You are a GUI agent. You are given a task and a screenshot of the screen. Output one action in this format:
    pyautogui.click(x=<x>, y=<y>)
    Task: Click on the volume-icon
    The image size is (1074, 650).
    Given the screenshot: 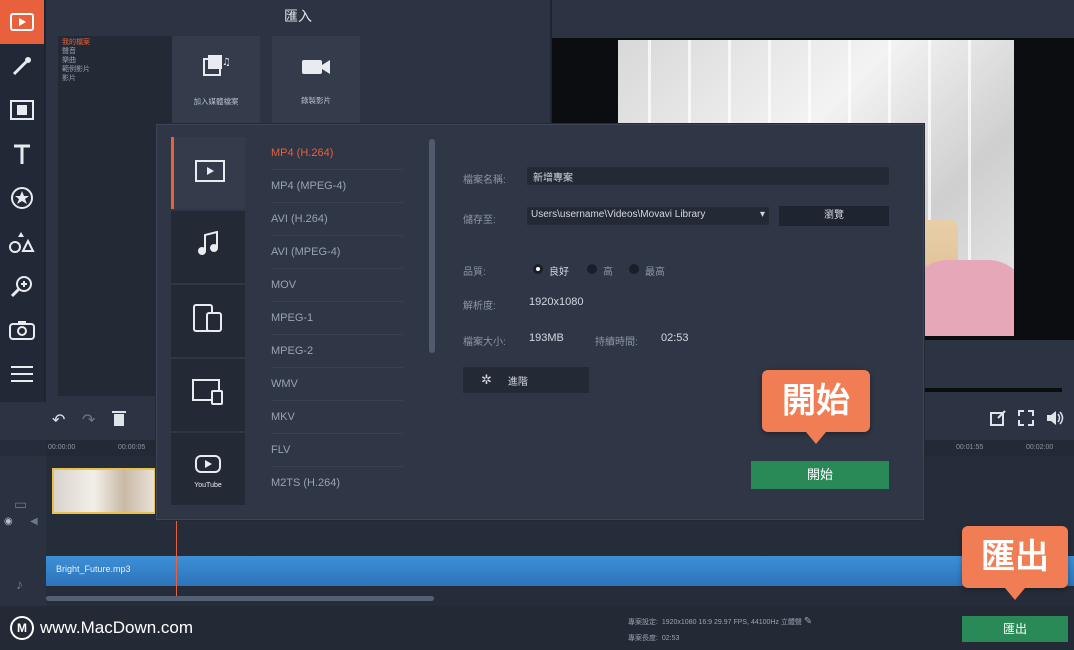 What is the action you would take?
    pyautogui.click(x=1055, y=420)
    